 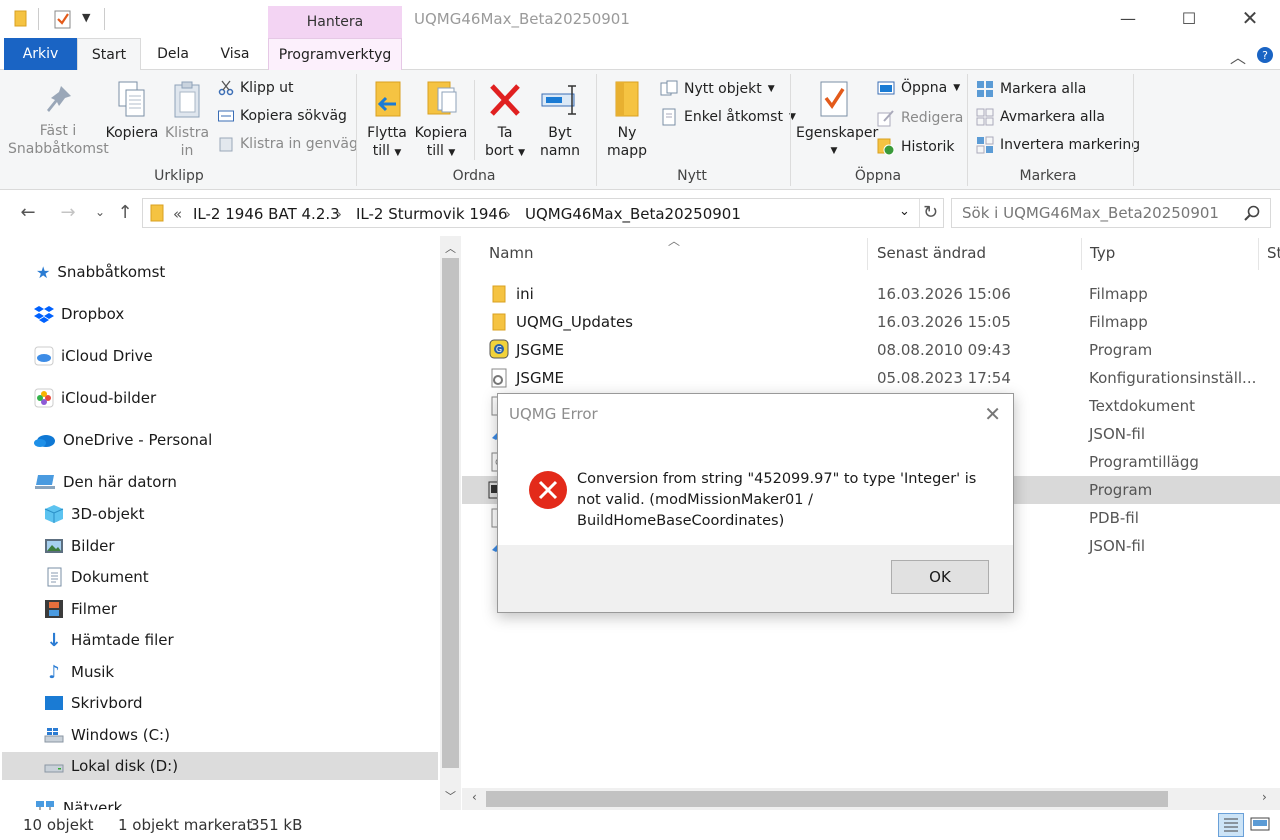 I want to click on table-row: UQMG_Updates 16.03.2026 15:05 Filmapp, so click(x=871, y=322).